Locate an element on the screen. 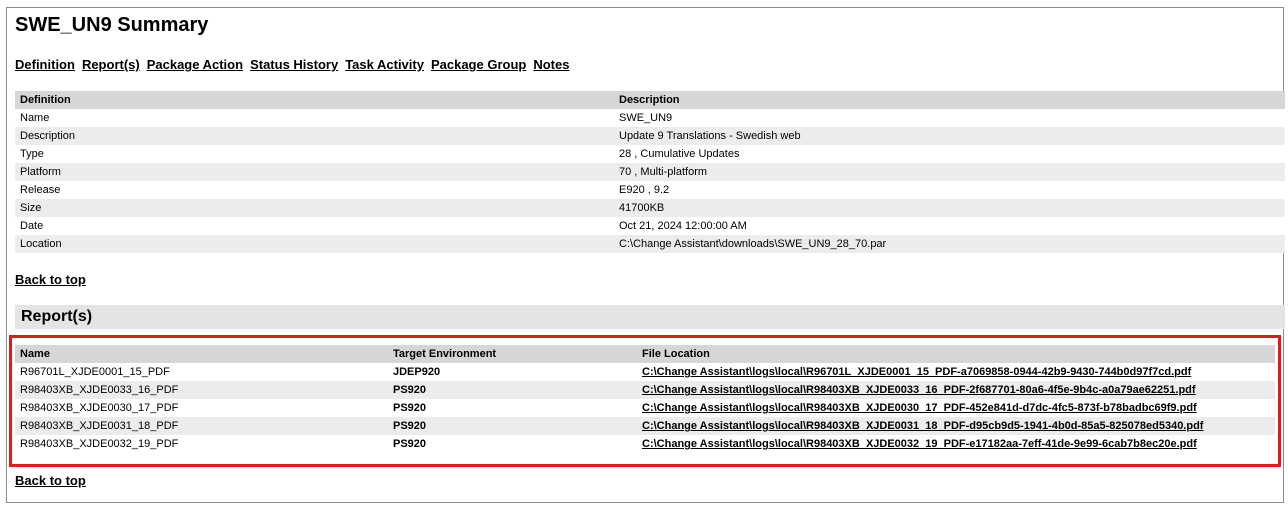 The height and width of the screenshot is (510, 1288). column-header-description: Description is located at coordinates (949, 100).